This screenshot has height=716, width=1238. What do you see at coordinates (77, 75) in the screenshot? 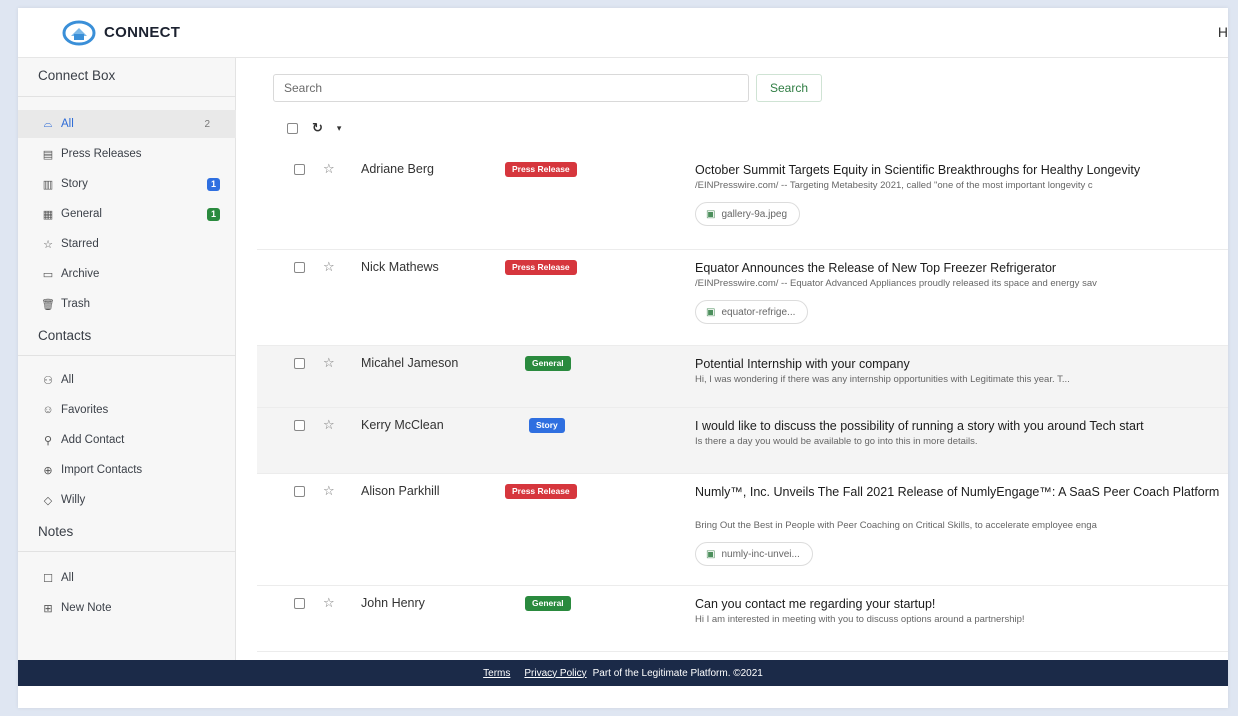
I see `connect-box-title: Connect Box` at bounding box center [77, 75].